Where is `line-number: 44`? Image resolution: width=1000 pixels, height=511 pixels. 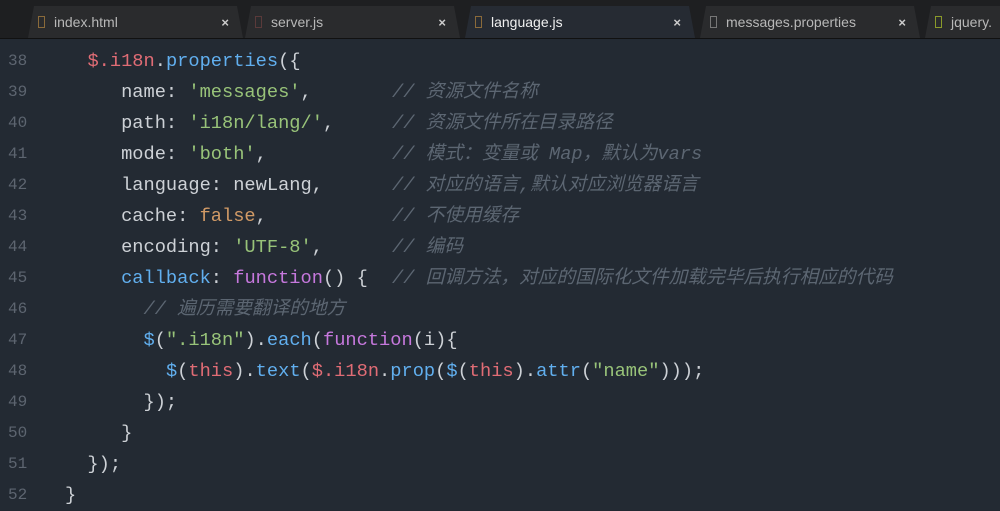 line-number: 44 is located at coordinates (18, 247).